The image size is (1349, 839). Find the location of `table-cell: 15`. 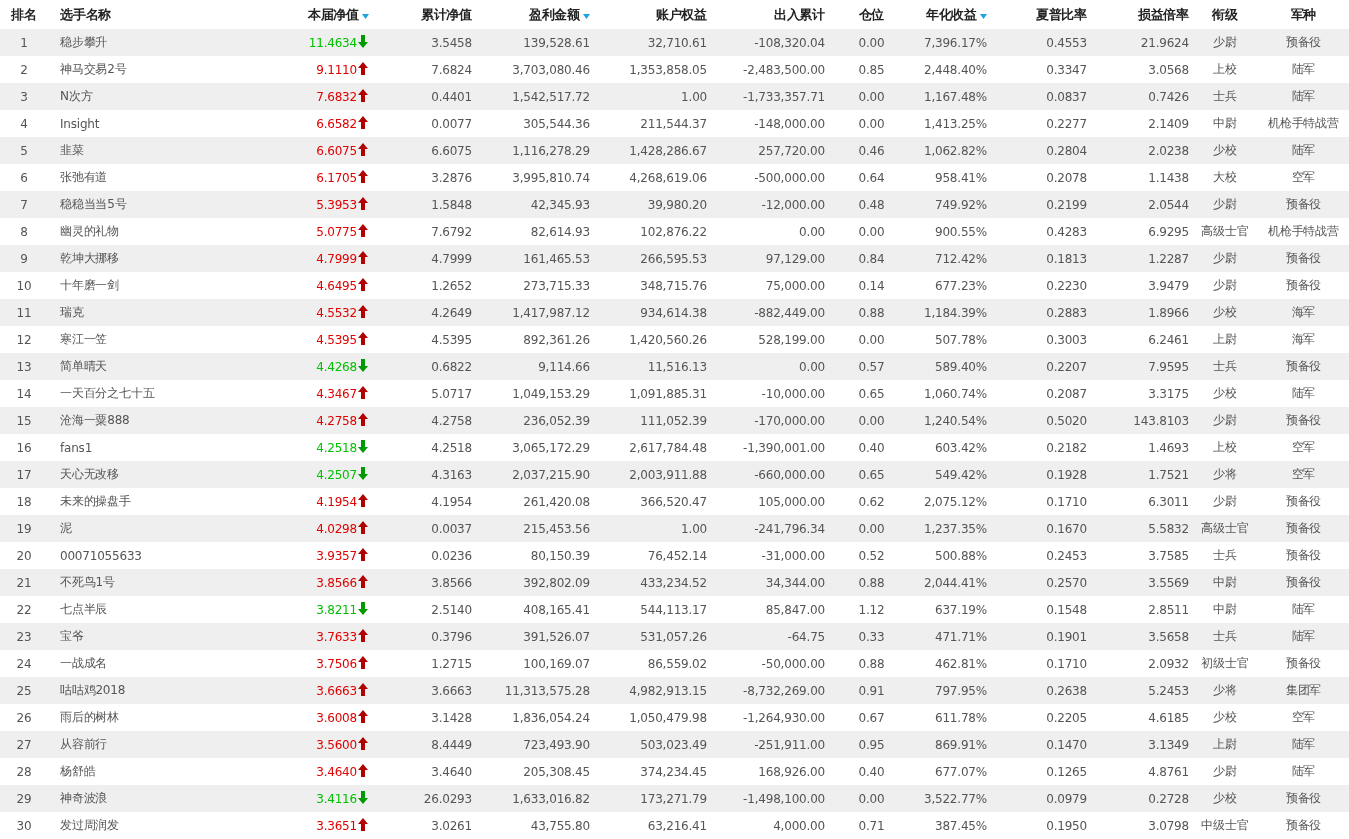

table-cell: 15 is located at coordinates (22, 420).